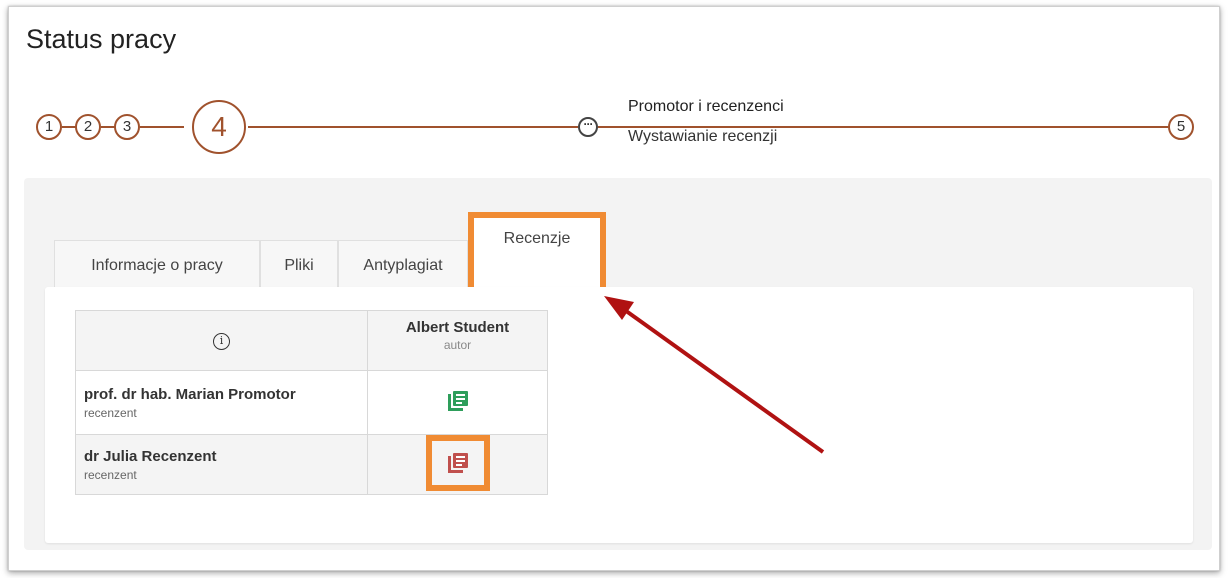  What do you see at coordinates (588, 127) in the screenshot?
I see `in-progress-dots-icon: ···` at bounding box center [588, 127].